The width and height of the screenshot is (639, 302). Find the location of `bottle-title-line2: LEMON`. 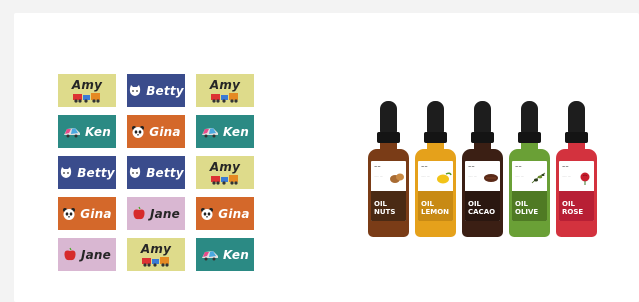

bottle-title-line2: LEMON is located at coordinates (435, 212).